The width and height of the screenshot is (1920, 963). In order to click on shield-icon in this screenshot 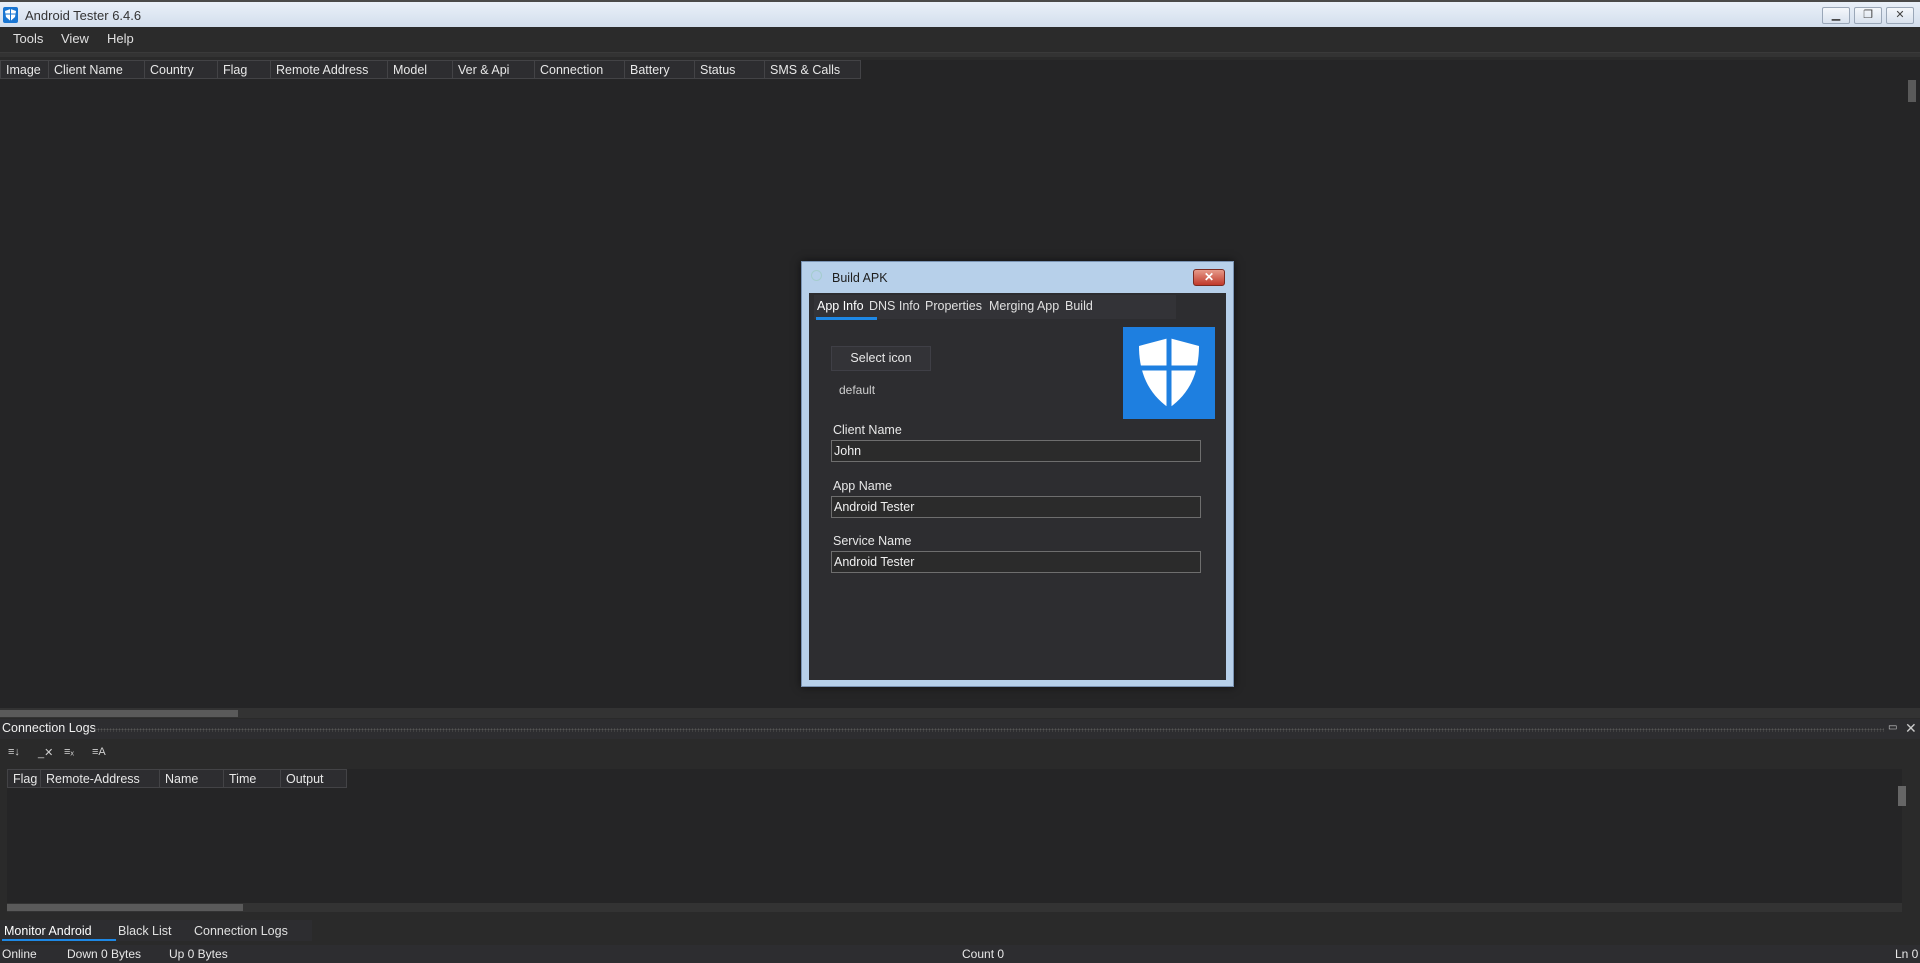, I will do `click(1169, 373)`.